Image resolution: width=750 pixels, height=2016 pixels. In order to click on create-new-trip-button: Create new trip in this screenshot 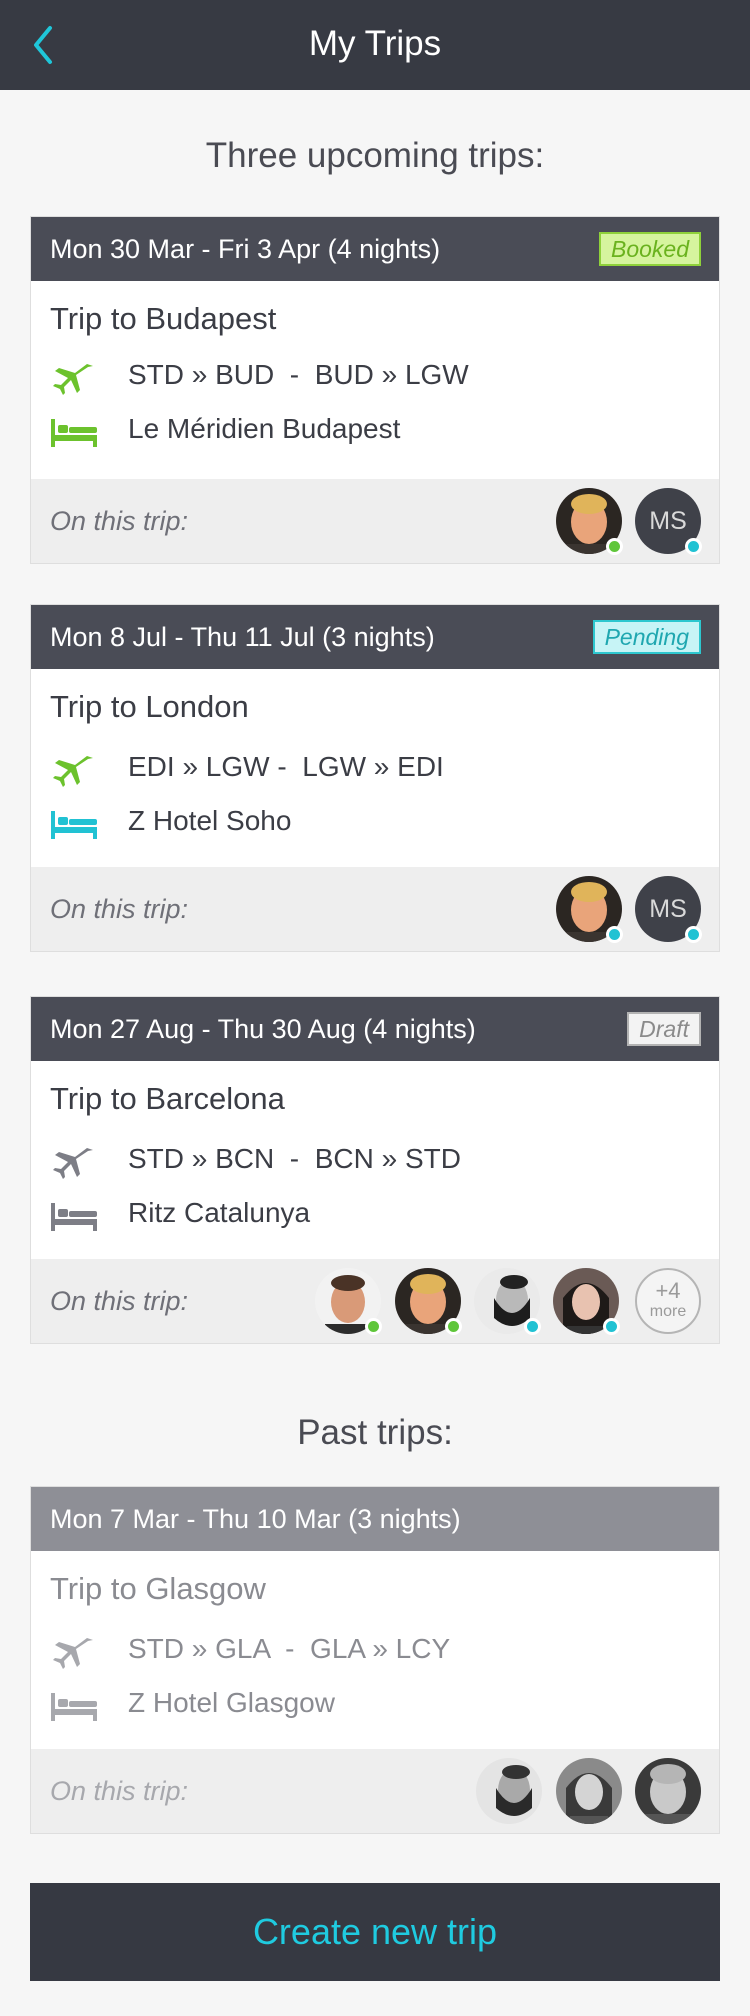, I will do `click(375, 1932)`.